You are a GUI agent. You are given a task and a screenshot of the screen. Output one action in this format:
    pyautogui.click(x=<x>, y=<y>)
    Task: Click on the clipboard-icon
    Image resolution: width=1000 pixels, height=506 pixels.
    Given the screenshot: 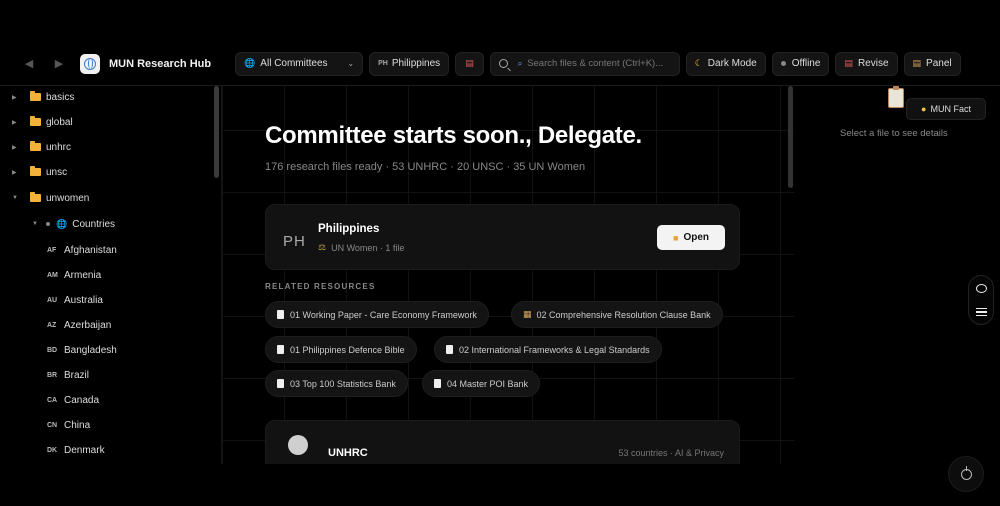 What is the action you would take?
    pyautogui.click(x=896, y=97)
    